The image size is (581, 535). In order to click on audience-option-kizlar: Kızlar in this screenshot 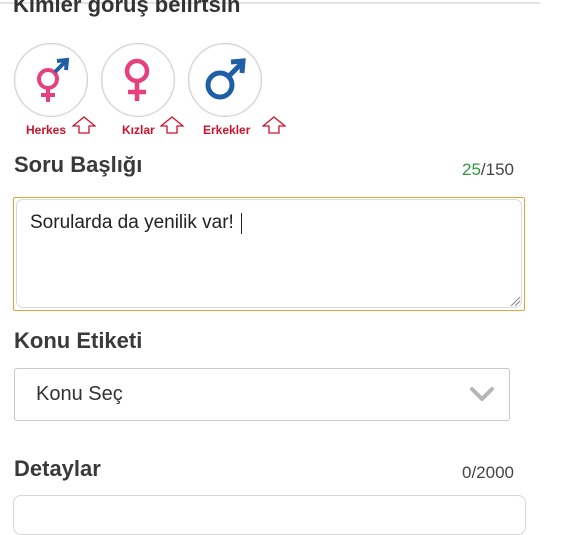, I will do `click(146, 93)`.